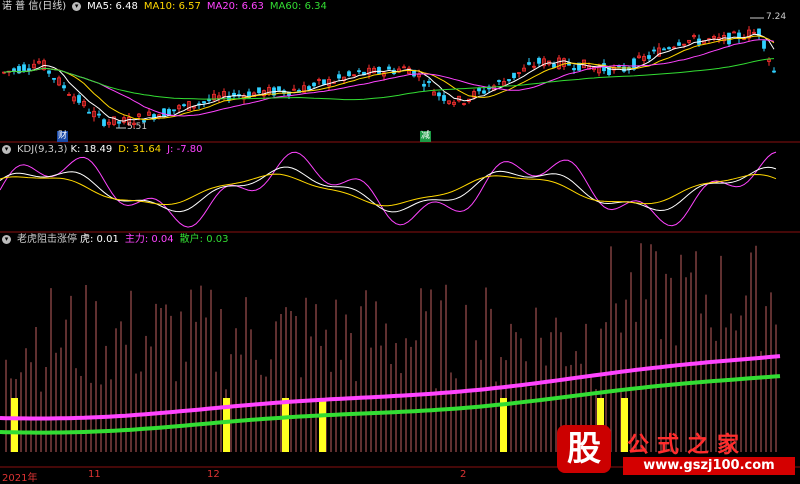 The image size is (800, 484). I want to click on indicator-name: 老虎阻击涨停, so click(47, 239).